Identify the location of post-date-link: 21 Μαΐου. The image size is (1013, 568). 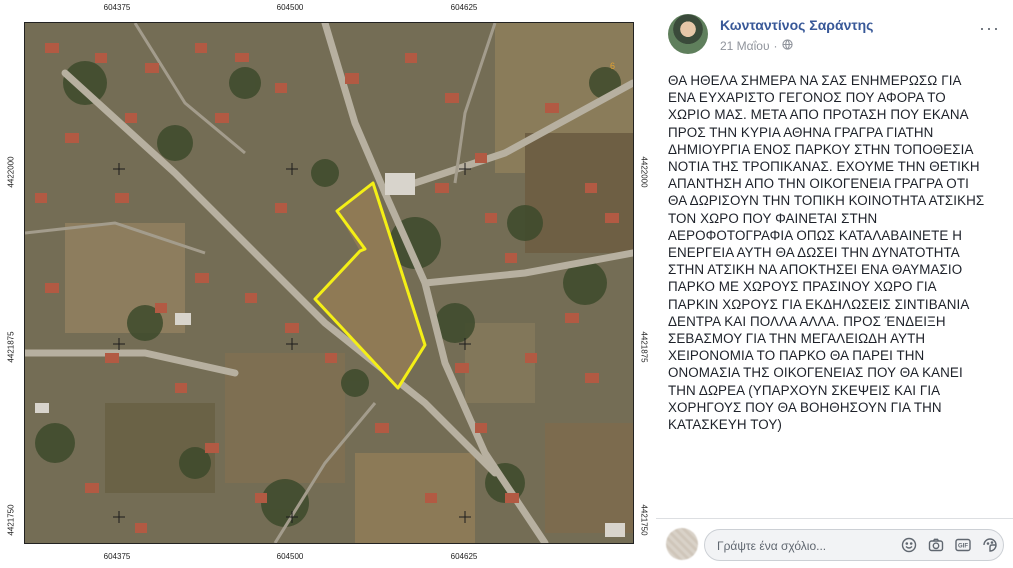
(745, 46).